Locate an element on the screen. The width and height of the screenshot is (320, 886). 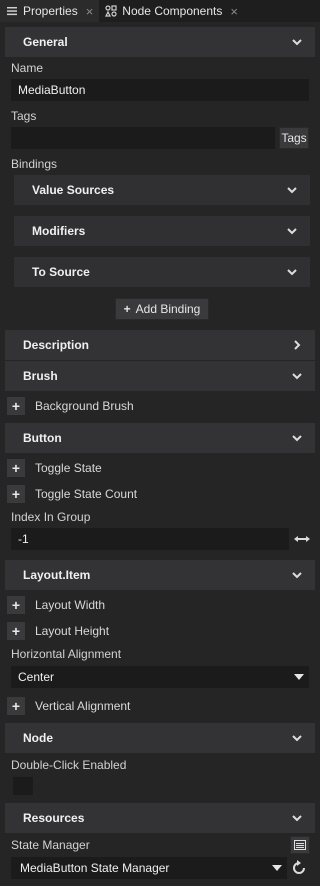
list-icon is located at coordinates (12, 11).